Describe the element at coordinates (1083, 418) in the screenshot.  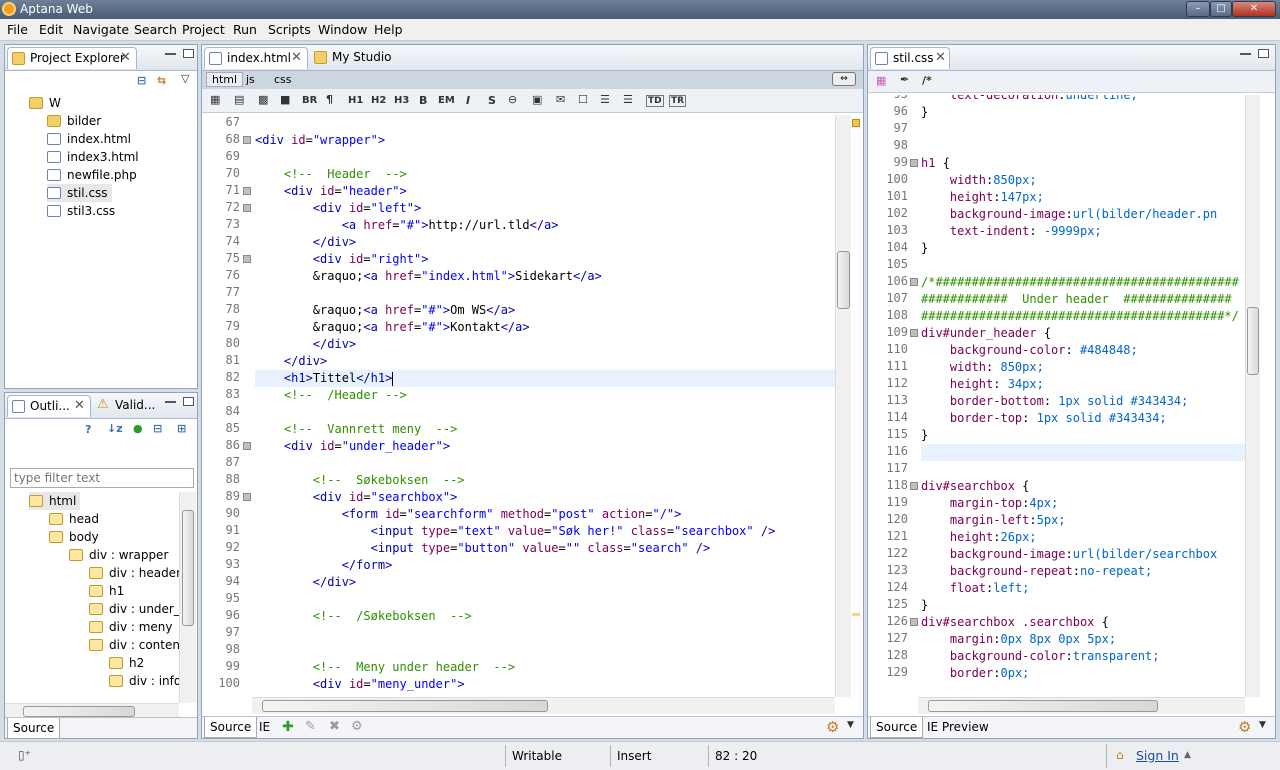
I see `code-line: border-top: 1px solid #343434;` at that location.